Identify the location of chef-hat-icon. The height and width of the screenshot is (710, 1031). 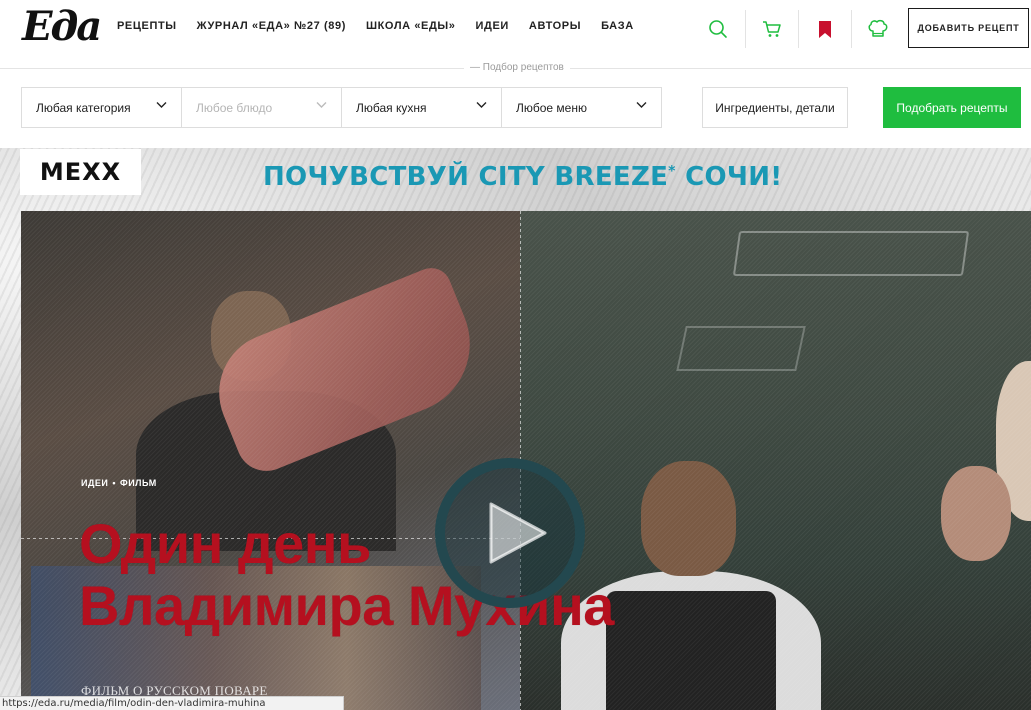
(878, 28).